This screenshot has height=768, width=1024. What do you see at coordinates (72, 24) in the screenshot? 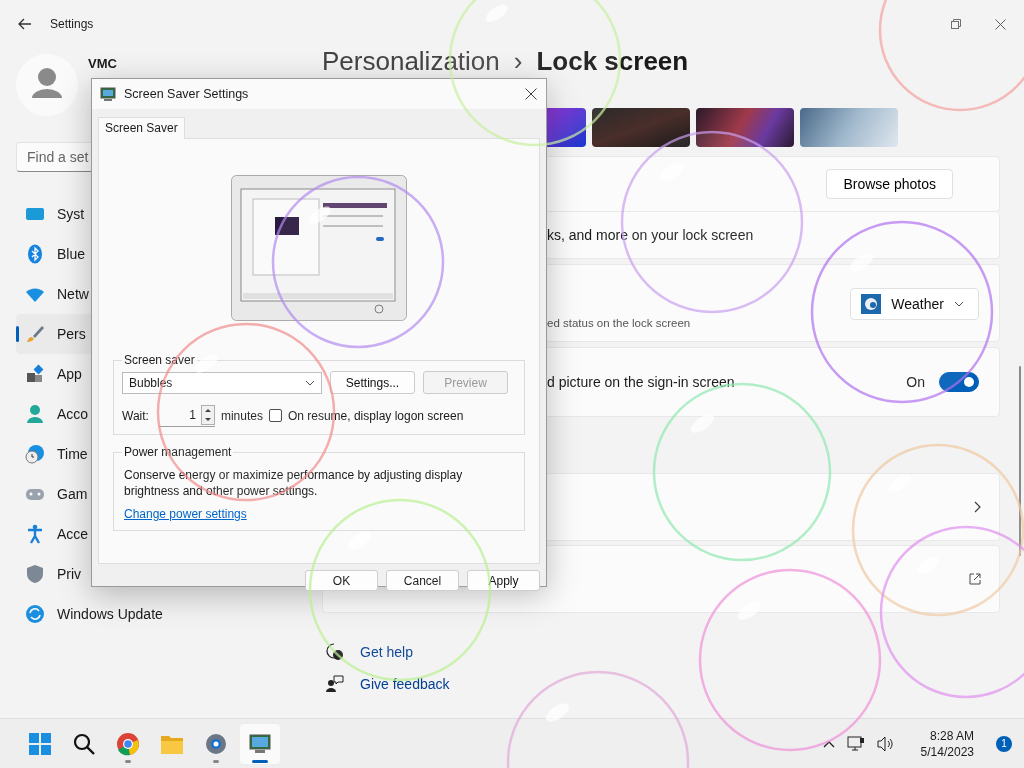
I see `window-title: Settings` at bounding box center [72, 24].